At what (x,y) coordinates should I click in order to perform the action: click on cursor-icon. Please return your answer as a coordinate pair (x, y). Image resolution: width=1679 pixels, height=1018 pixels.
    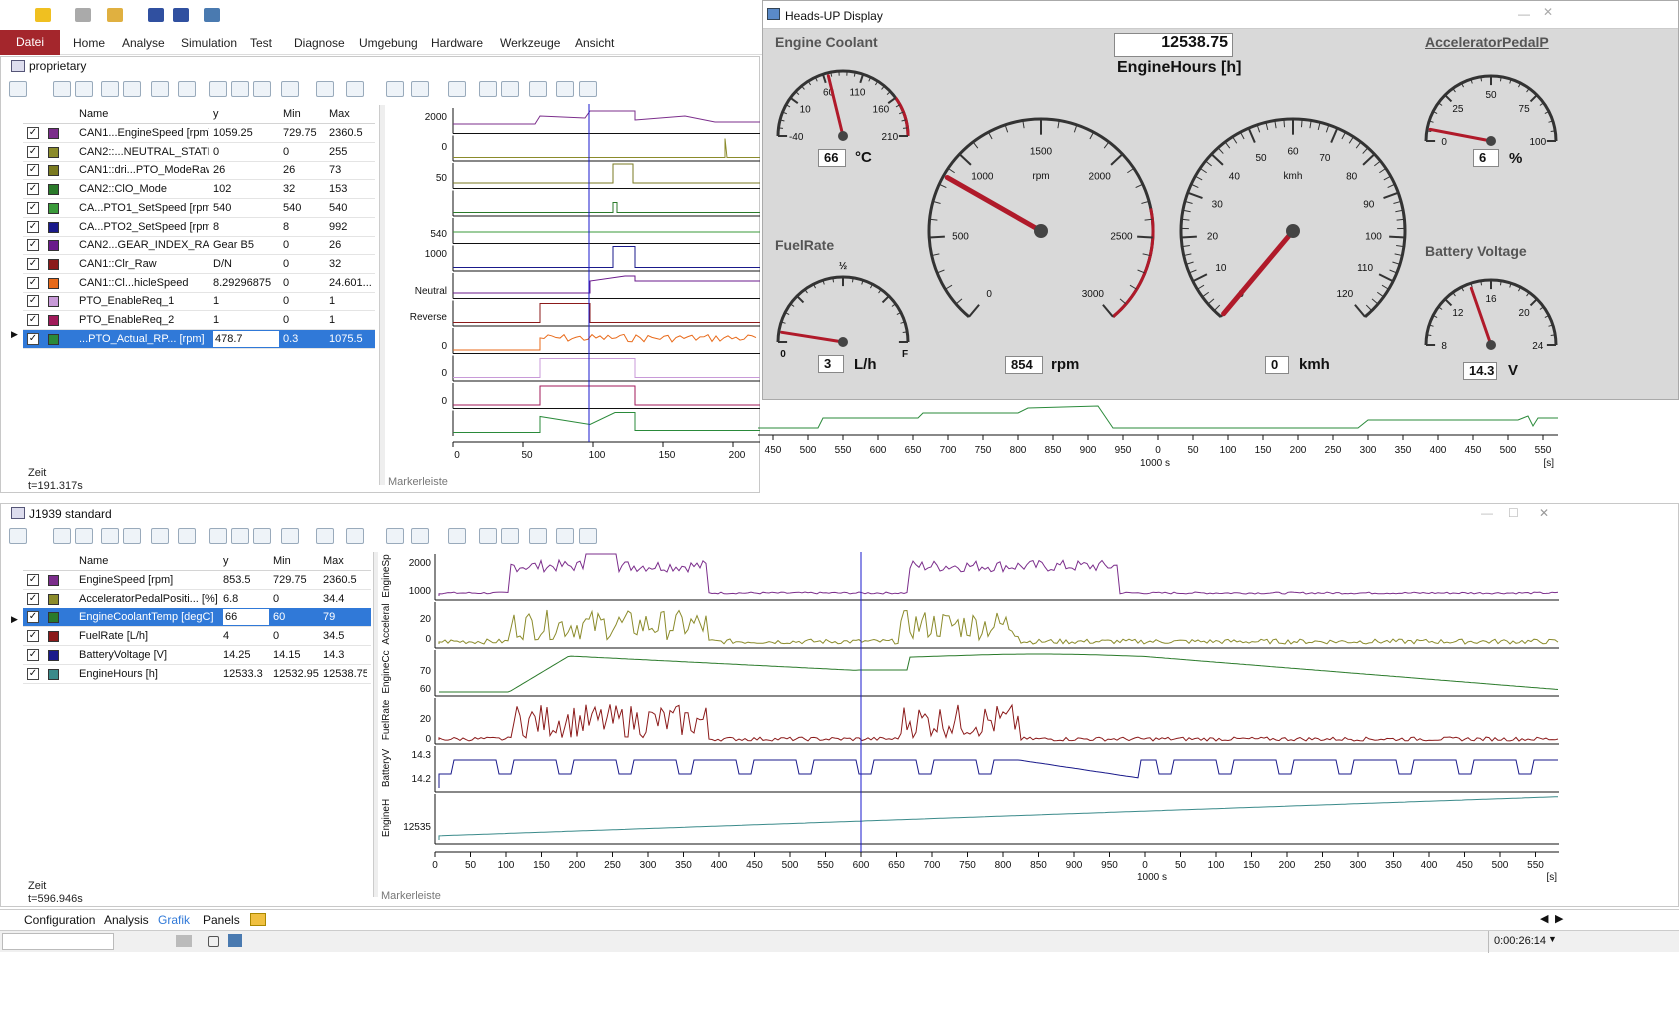
    Looking at the image, I should click on (325, 89).